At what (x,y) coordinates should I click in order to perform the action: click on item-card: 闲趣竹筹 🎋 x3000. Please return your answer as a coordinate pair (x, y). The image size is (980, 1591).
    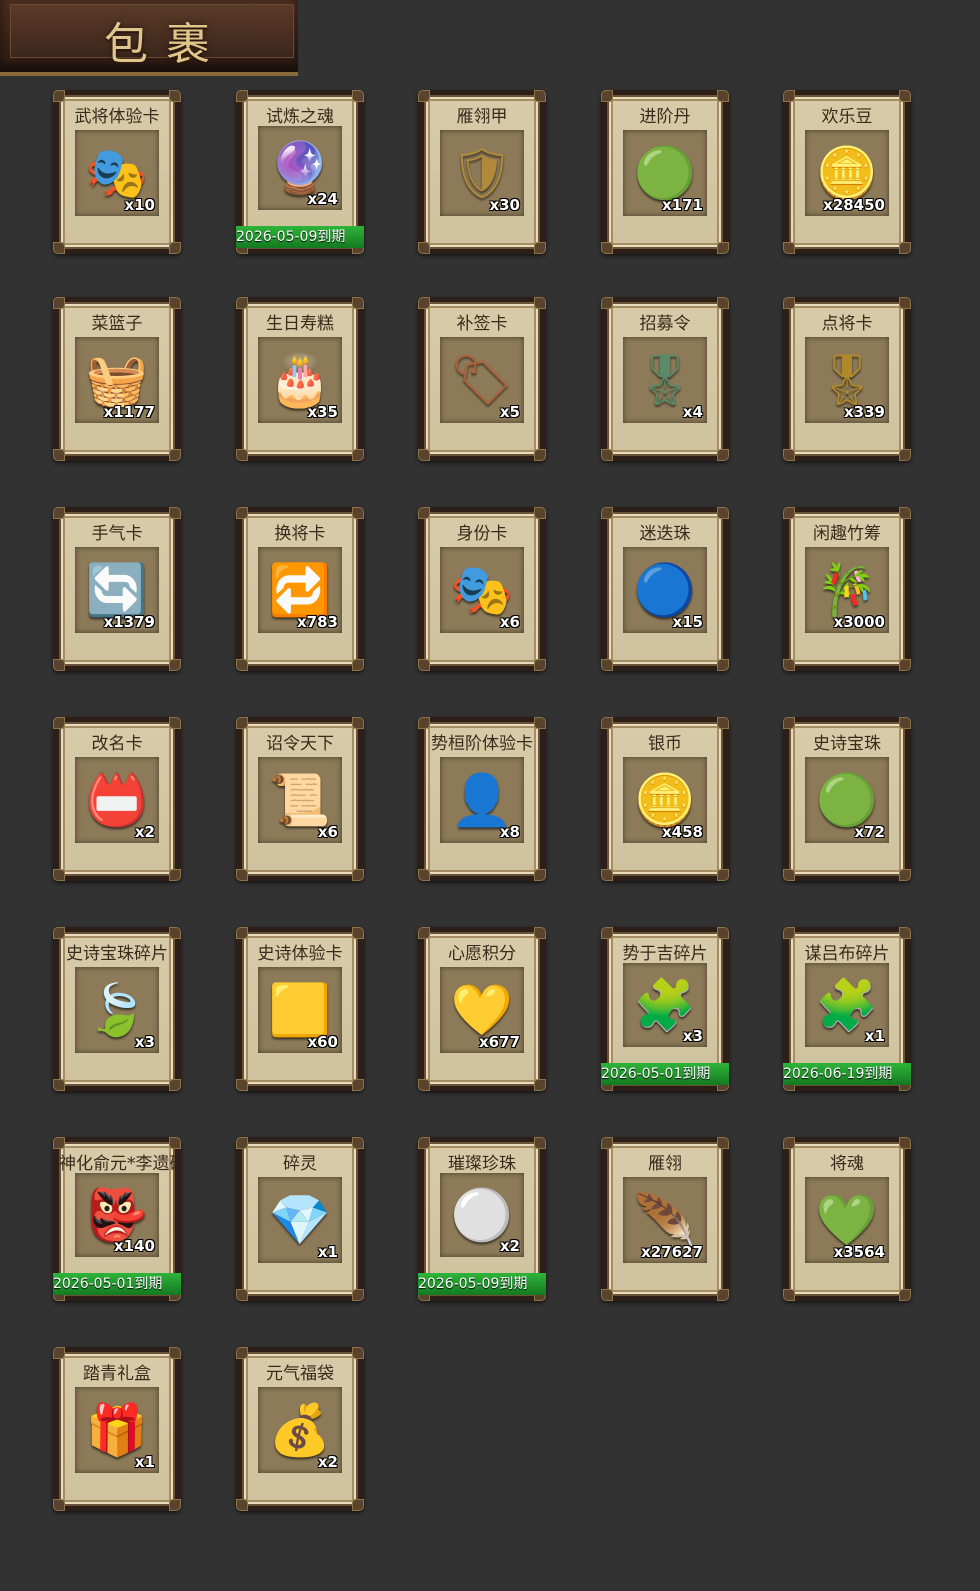
    Looking at the image, I should click on (847, 589).